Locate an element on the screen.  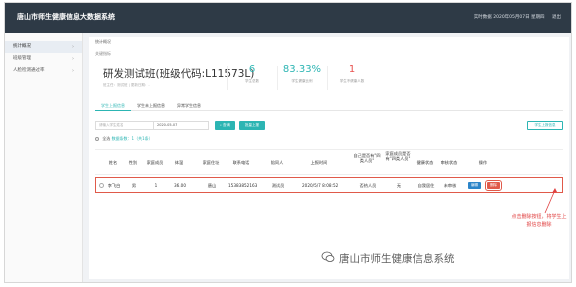
column-header: 体温 is located at coordinates (179, 162).